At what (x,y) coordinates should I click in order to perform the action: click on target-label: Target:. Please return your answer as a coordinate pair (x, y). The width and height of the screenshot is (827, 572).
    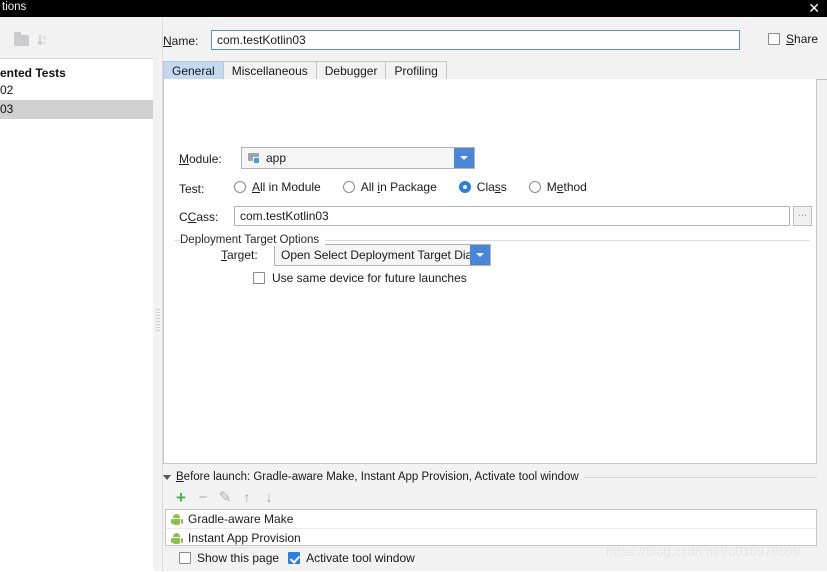
    Looking at the image, I should click on (239, 255).